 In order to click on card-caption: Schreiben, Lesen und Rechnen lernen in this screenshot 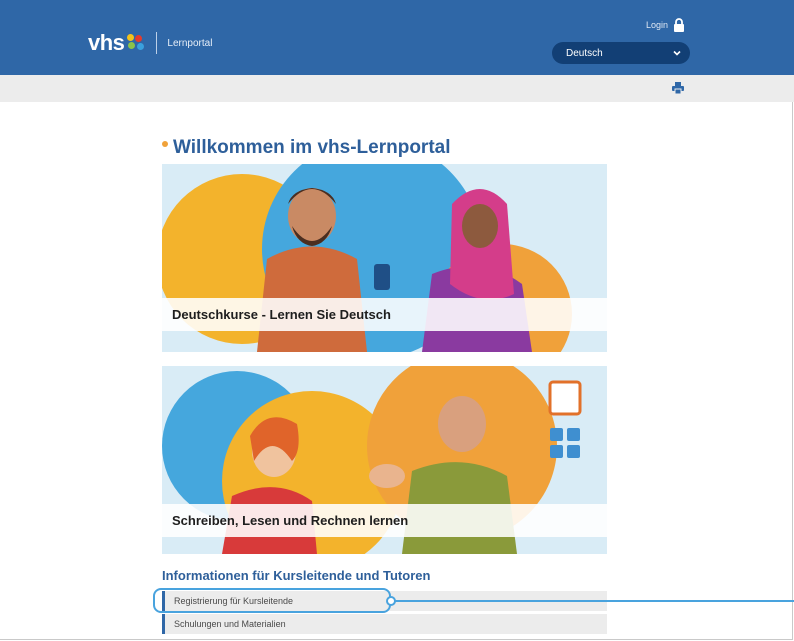, I will do `click(384, 520)`.